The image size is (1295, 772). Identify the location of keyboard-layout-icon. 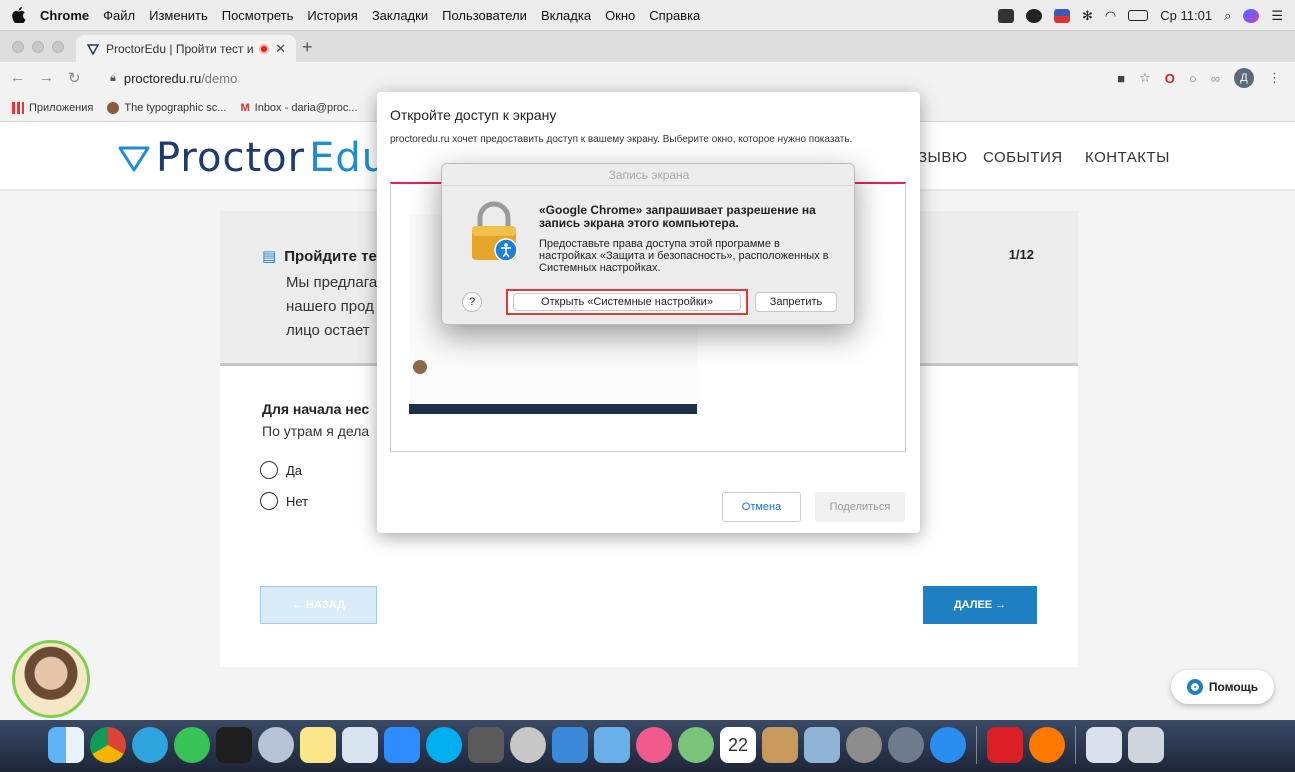
(1006, 15).